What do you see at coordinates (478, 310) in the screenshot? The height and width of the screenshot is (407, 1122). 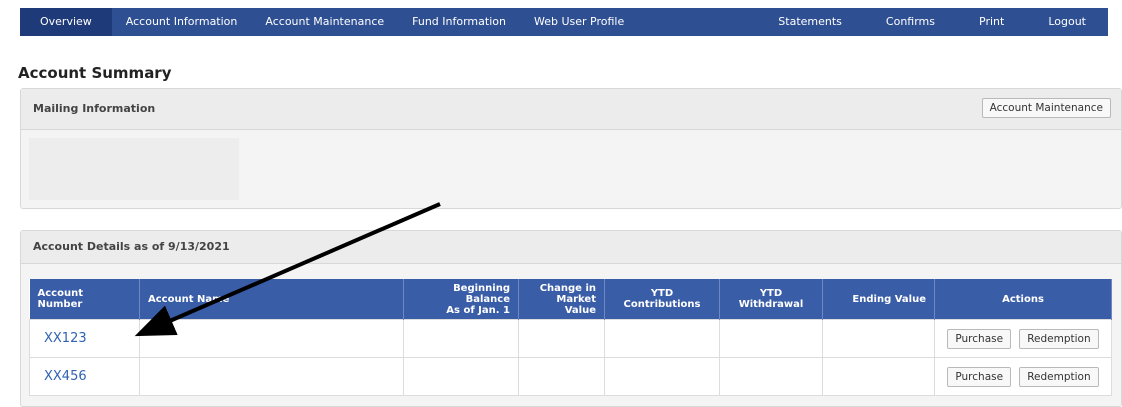 I see `col-beginning-balance-line2: As of Jan. 1` at bounding box center [478, 310].